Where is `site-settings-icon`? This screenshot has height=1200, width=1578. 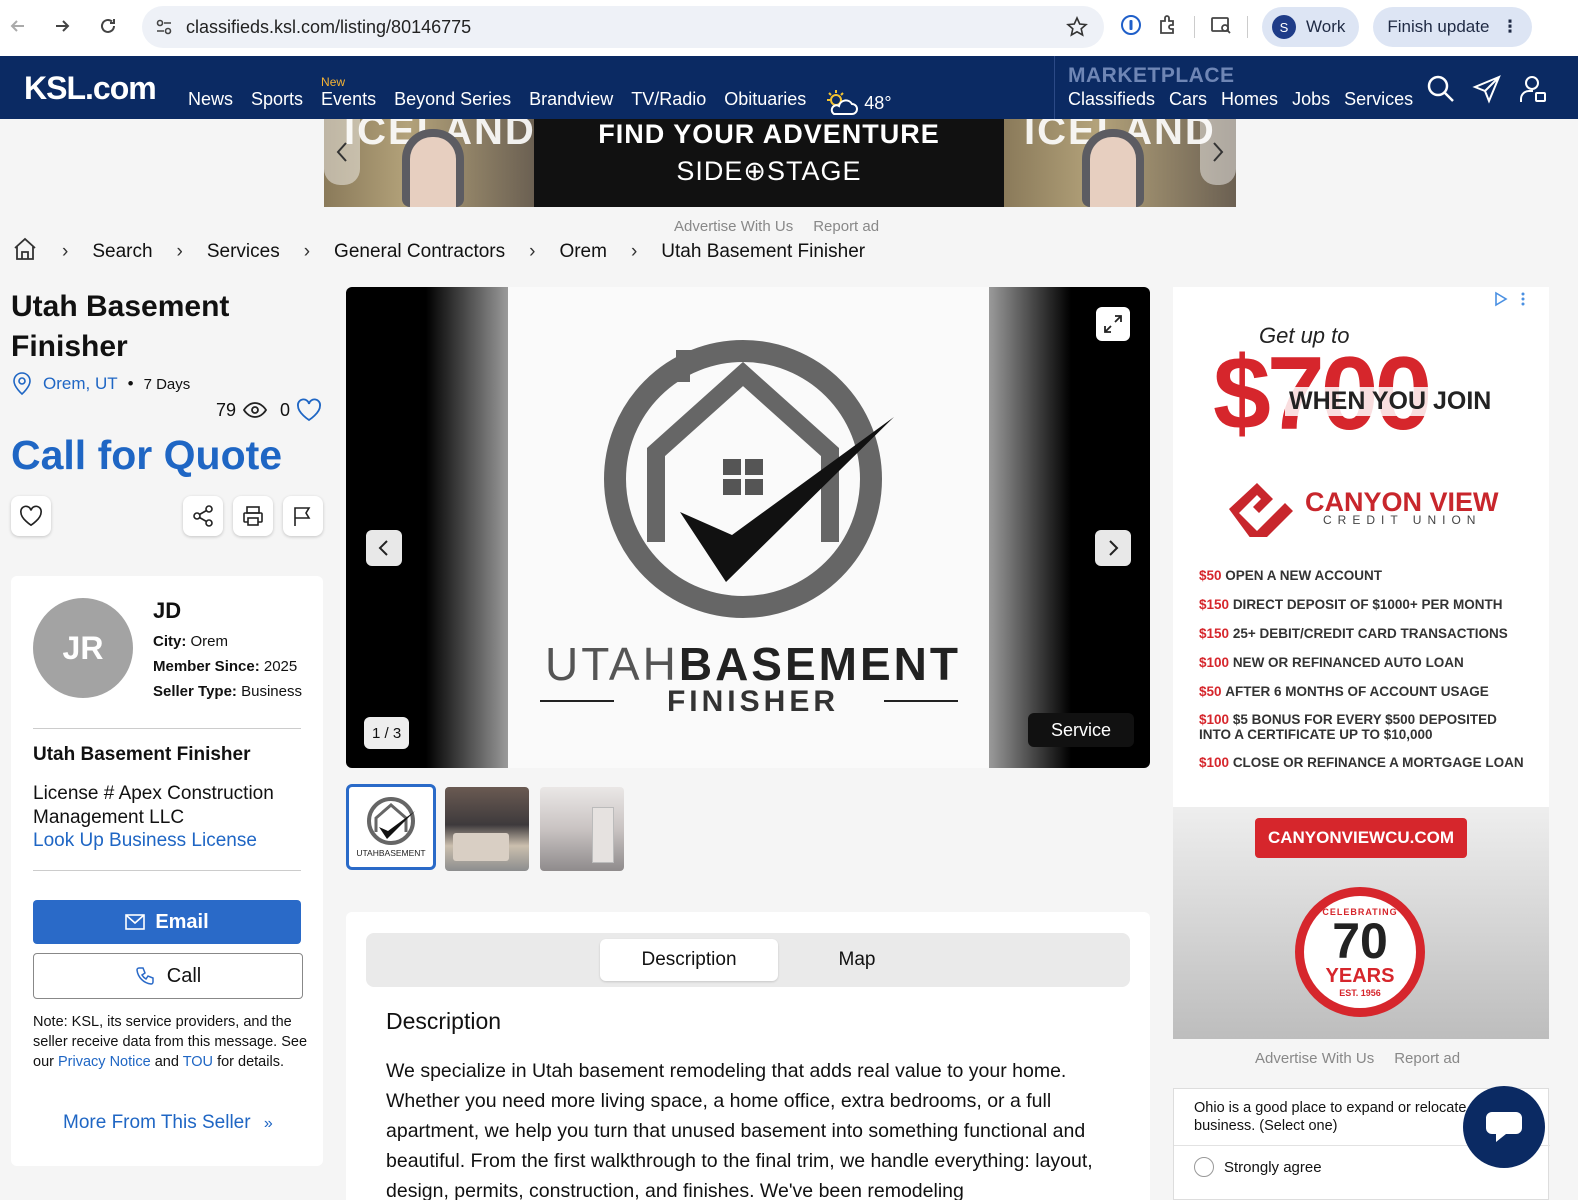
site-settings-icon is located at coordinates (164, 29).